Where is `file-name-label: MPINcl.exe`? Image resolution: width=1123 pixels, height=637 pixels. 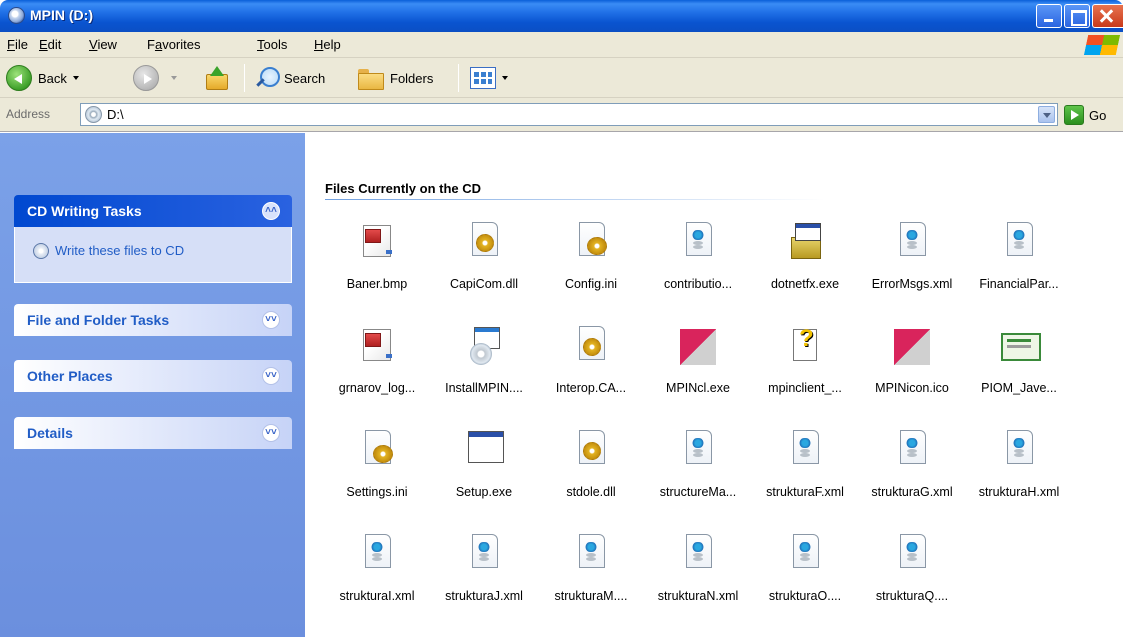 file-name-label: MPINcl.exe is located at coordinates (698, 388).